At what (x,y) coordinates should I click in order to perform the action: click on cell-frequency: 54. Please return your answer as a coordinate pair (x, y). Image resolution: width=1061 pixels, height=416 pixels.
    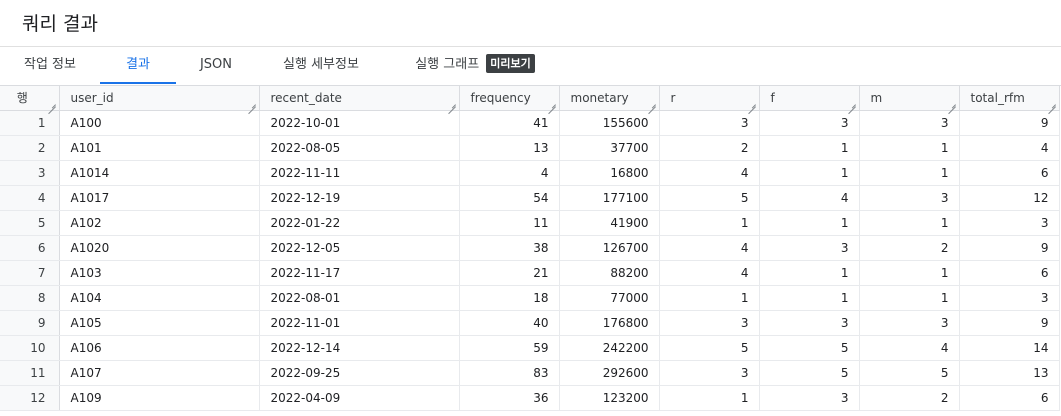
    Looking at the image, I should click on (509, 198).